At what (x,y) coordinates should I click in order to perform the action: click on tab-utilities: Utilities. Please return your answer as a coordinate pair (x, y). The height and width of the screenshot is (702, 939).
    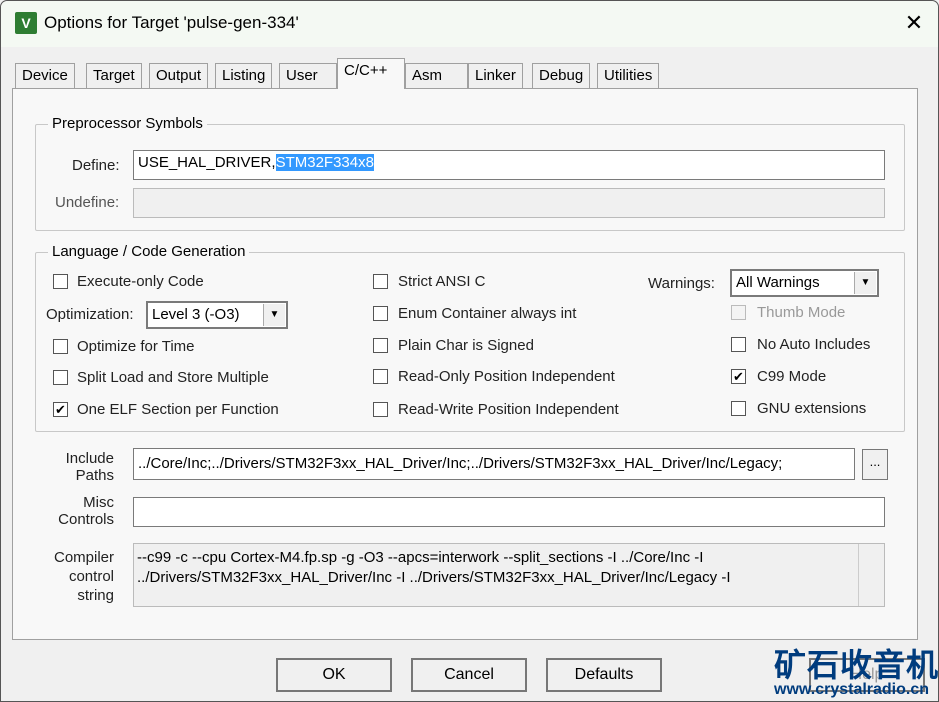
    Looking at the image, I should click on (628, 75).